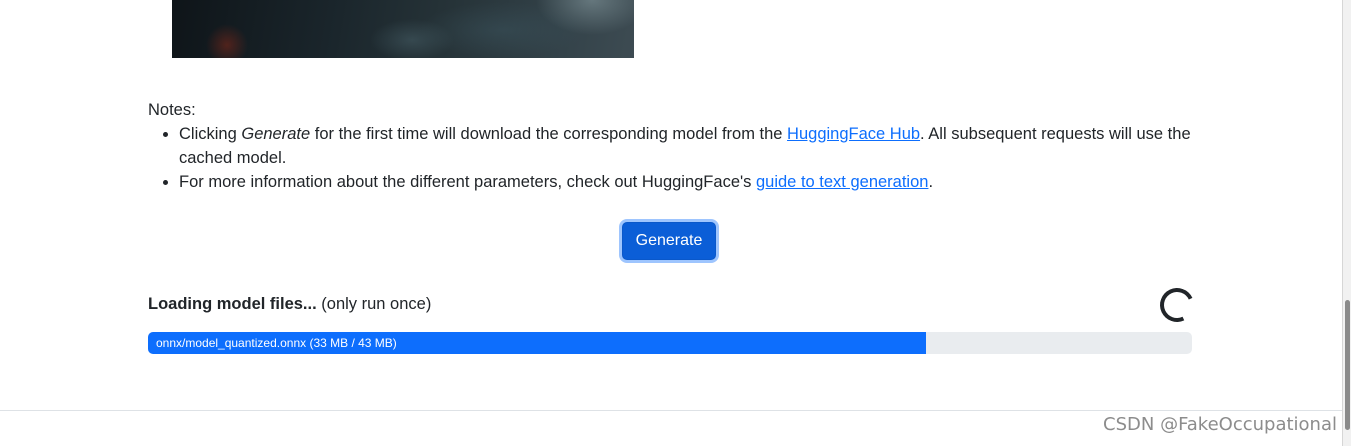 Image resolution: width=1351 pixels, height=446 pixels. I want to click on note-emphasis: Generate, so click(276, 134).